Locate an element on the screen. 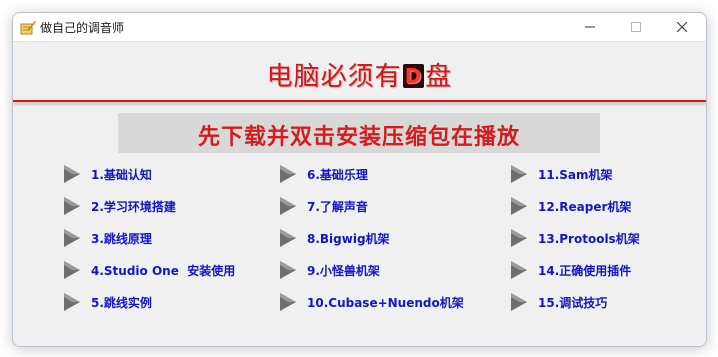  menu-item-8: 8.Bigwig机架 is located at coordinates (371, 243).